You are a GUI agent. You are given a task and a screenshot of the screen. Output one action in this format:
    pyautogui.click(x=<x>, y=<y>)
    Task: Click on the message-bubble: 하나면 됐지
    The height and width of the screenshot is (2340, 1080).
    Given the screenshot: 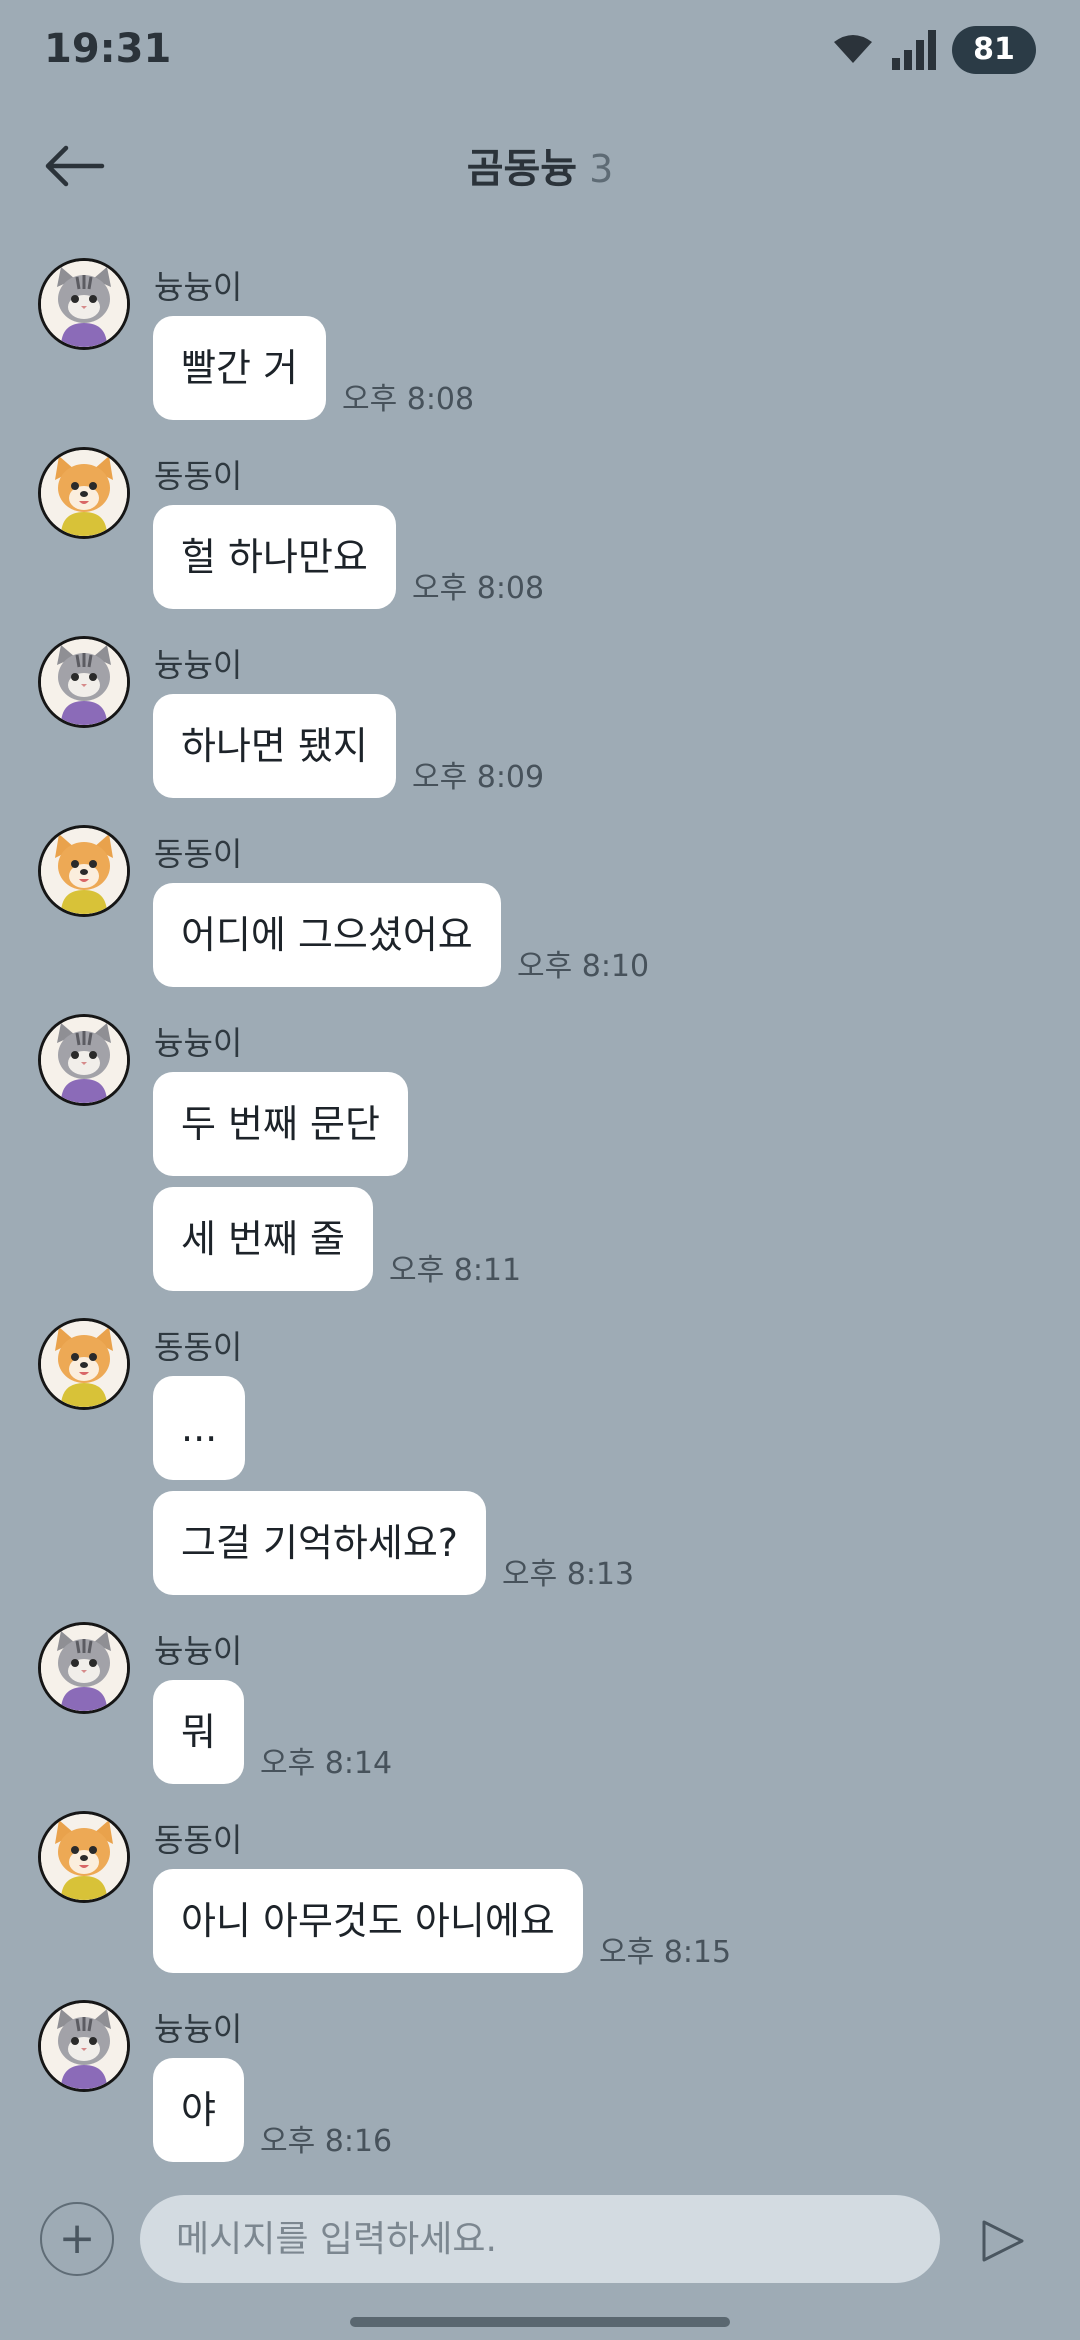 What is the action you would take?
    pyautogui.click(x=274, y=746)
    